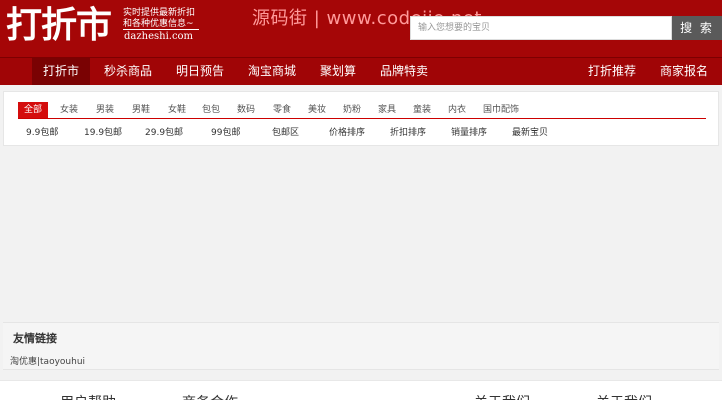  What do you see at coordinates (128, 71) in the screenshot?
I see `nav-item-flash-sale: 秒杀商品` at bounding box center [128, 71].